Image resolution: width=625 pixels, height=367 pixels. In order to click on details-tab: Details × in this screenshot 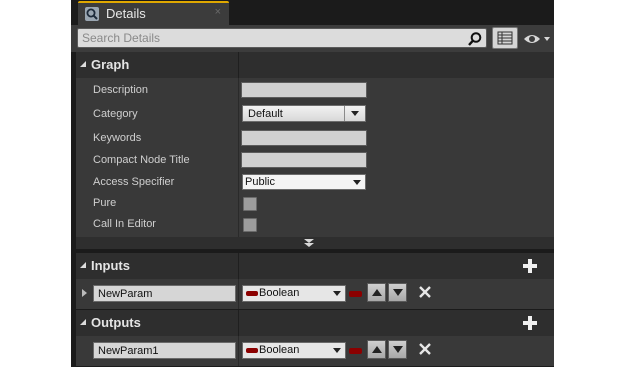, I will do `click(153, 13)`.